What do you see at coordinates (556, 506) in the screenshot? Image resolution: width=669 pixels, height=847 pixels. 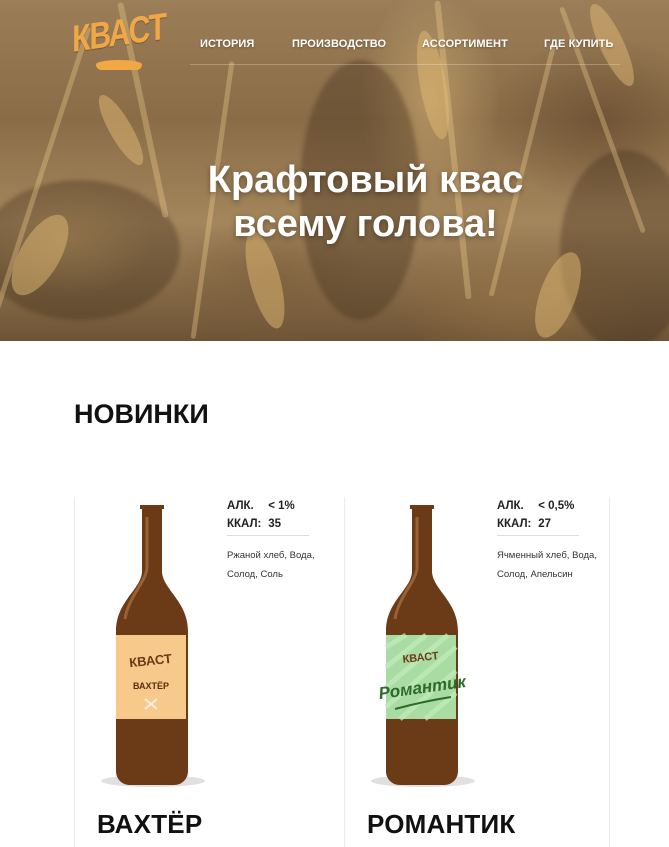 I see `alcohol-value: < 0,5%` at bounding box center [556, 506].